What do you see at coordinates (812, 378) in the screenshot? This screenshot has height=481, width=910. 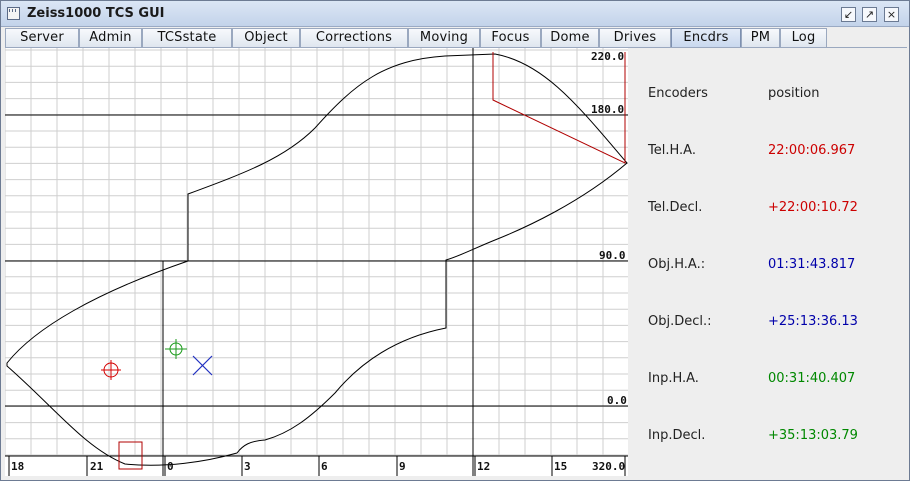 I see `encoder-value: 00:31:40.407` at bounding box center [812, 378].